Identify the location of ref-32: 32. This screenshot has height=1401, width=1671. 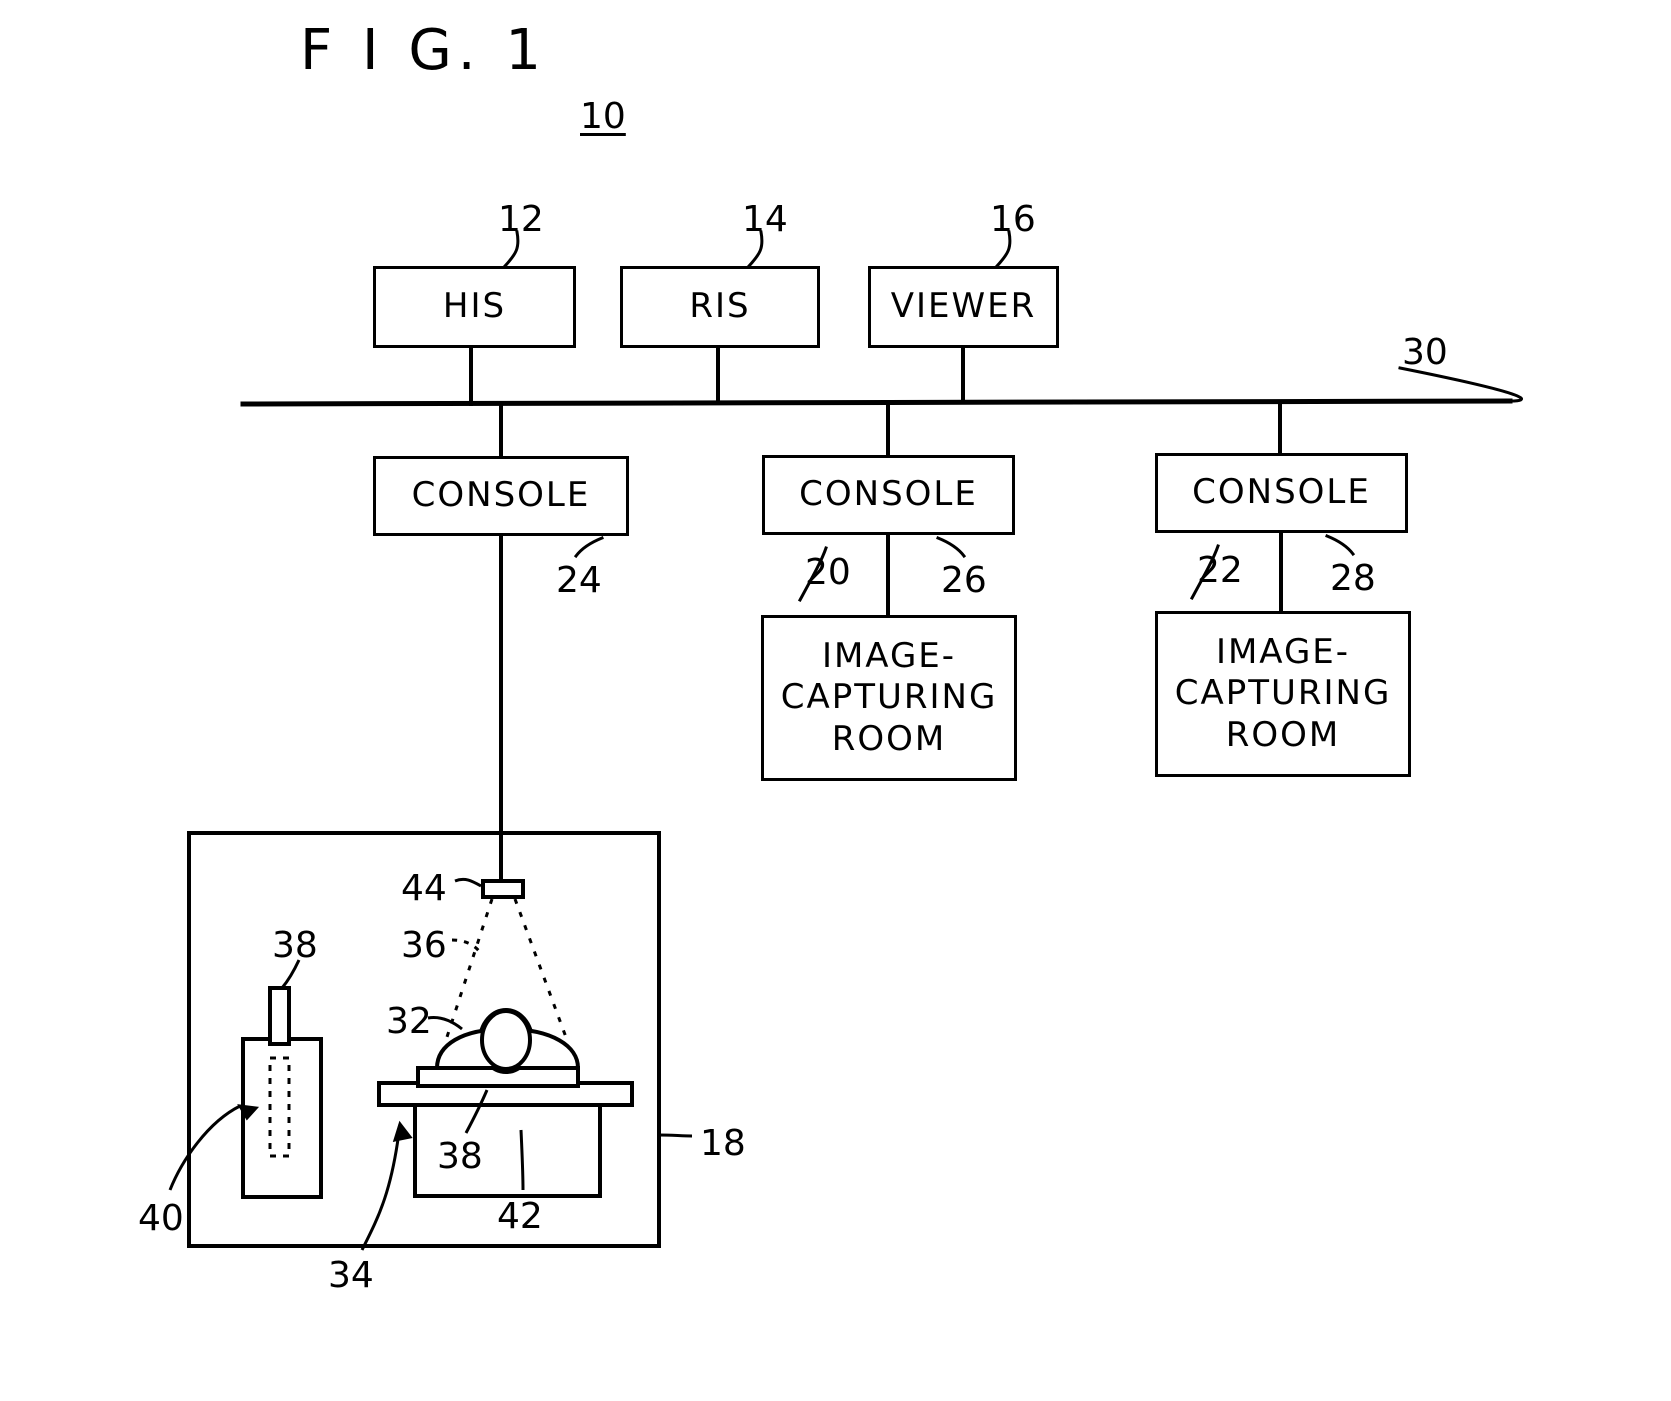
(409, 1021).